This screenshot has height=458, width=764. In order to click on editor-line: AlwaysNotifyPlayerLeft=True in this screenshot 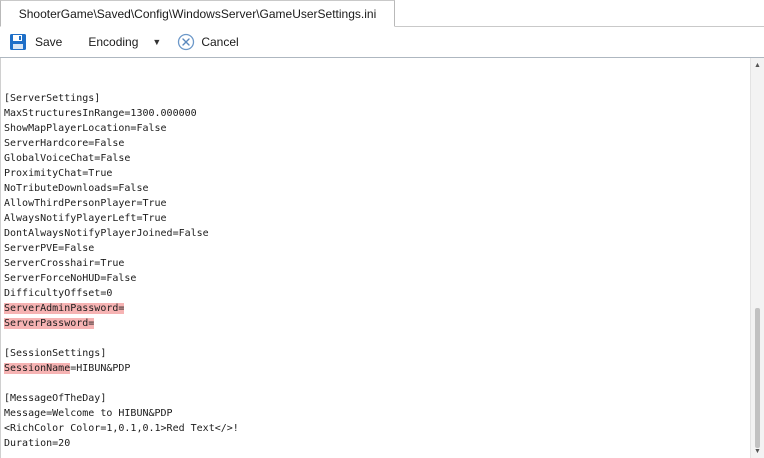, I will do `click(376, 218)`.